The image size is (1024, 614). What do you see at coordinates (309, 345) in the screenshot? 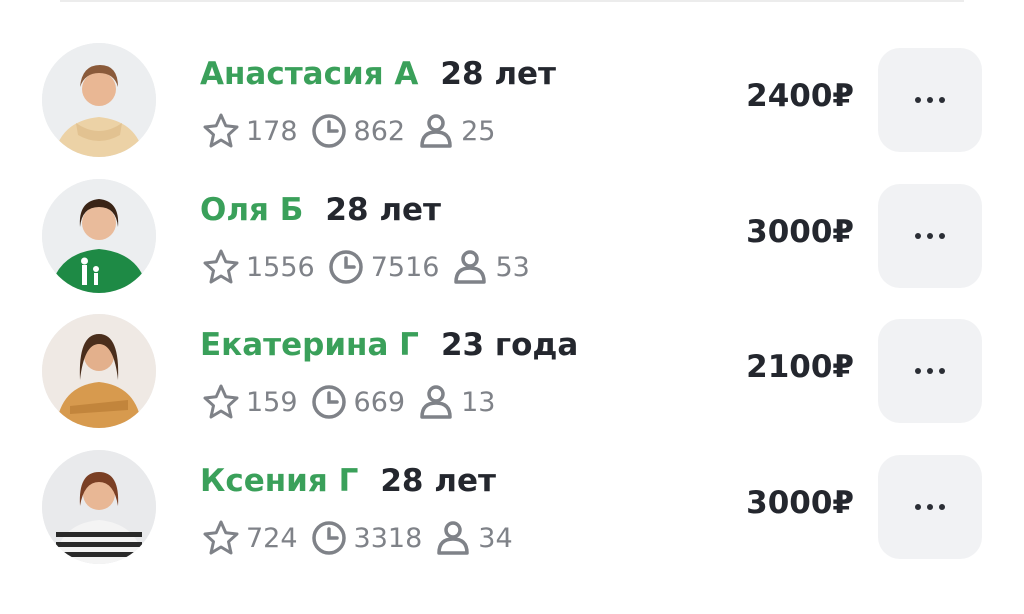
I see `specialist-name: Екатерина Г` at bounding box center [309, 345].